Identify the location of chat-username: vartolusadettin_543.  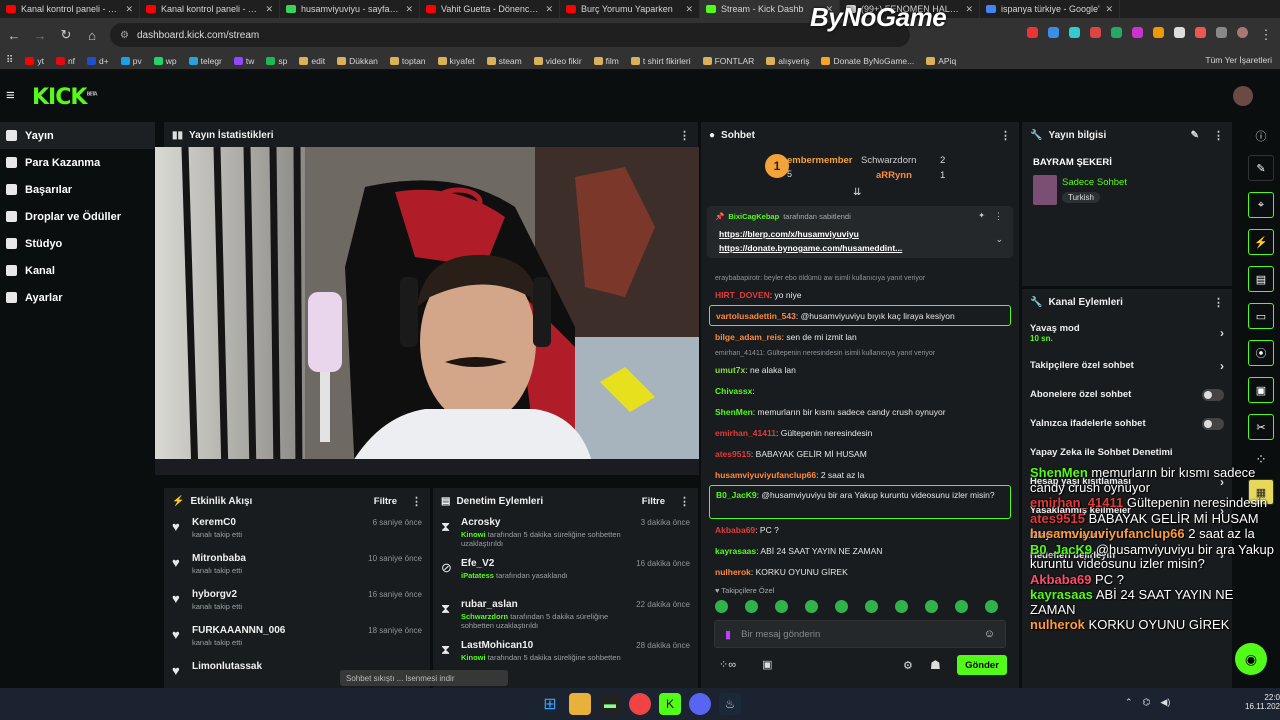
(756, 316).